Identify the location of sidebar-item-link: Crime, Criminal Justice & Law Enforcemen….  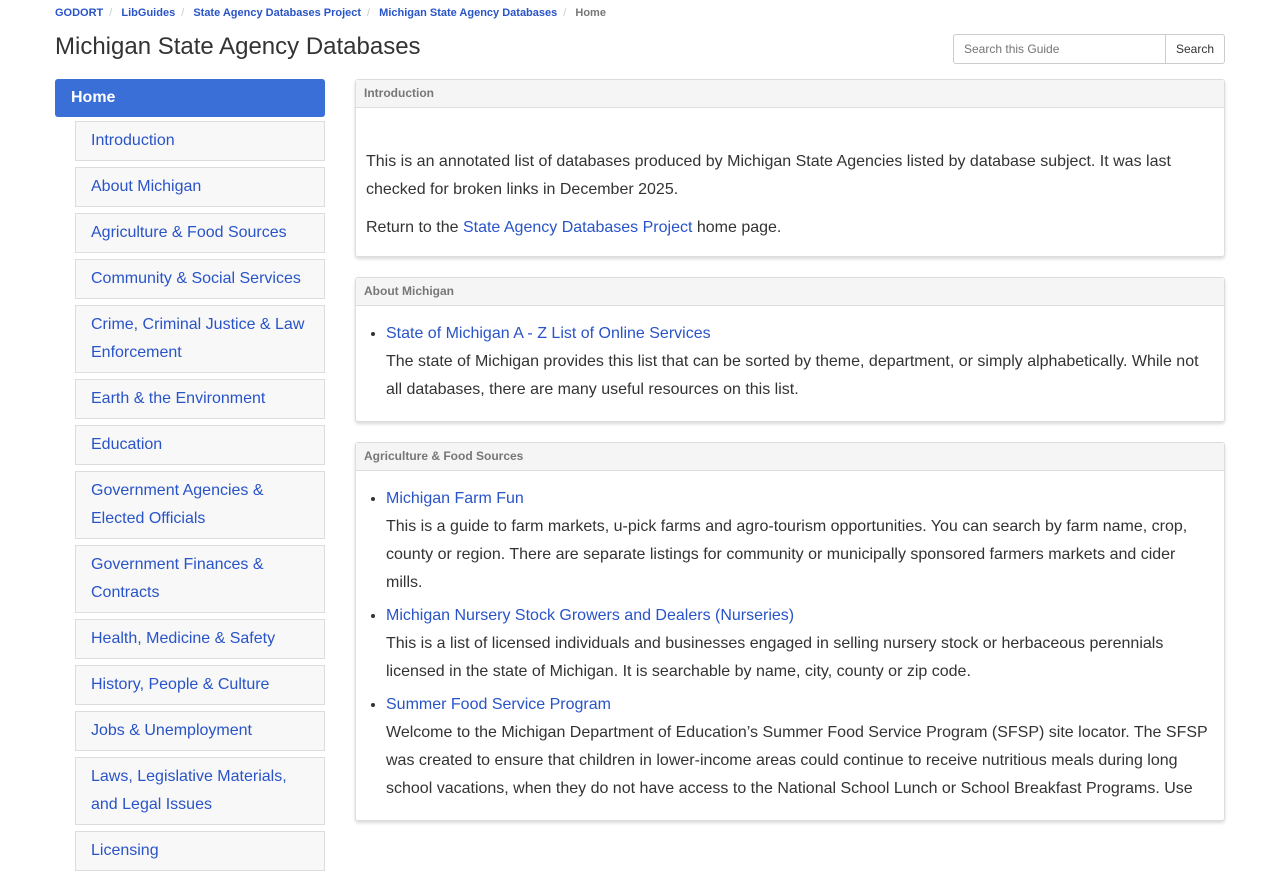
(197, 338).